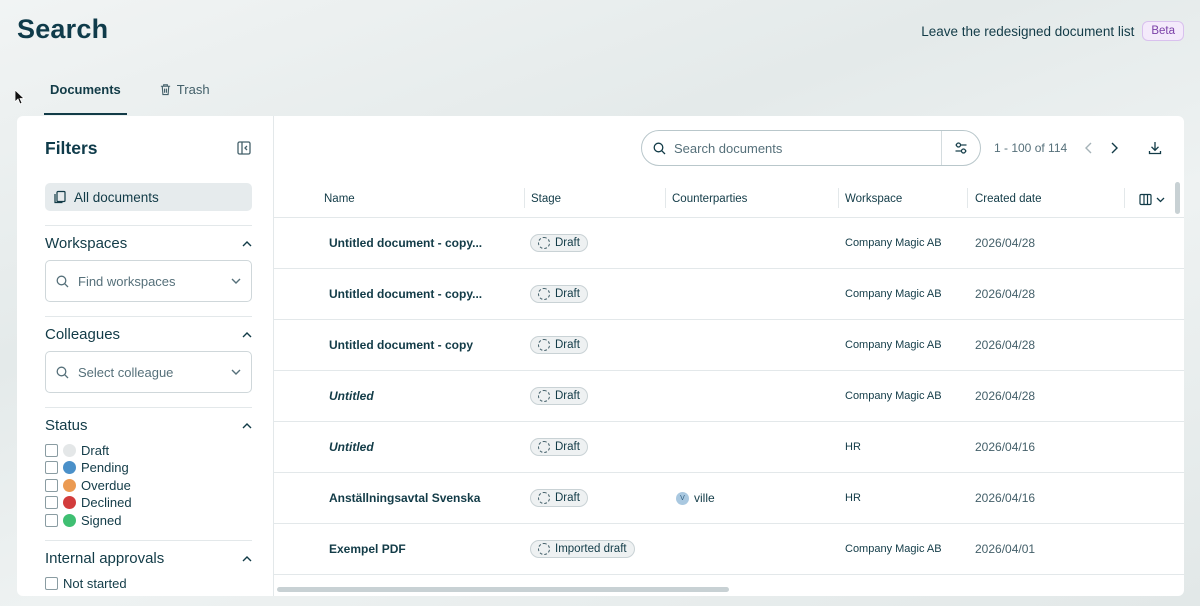  What do you see at coordinates (1005, 549) in the screenshot?
I see `created-date-cell: 2026/04/01` at bounding box center [1005, 549].